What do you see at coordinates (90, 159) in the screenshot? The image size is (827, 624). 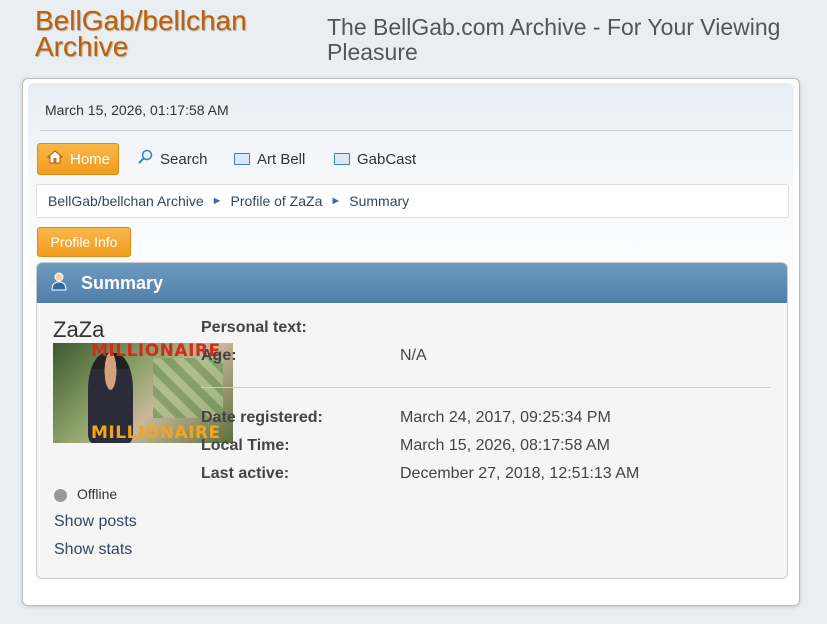 I see `menu-home-label: Home` at bounding box center [90, 159].